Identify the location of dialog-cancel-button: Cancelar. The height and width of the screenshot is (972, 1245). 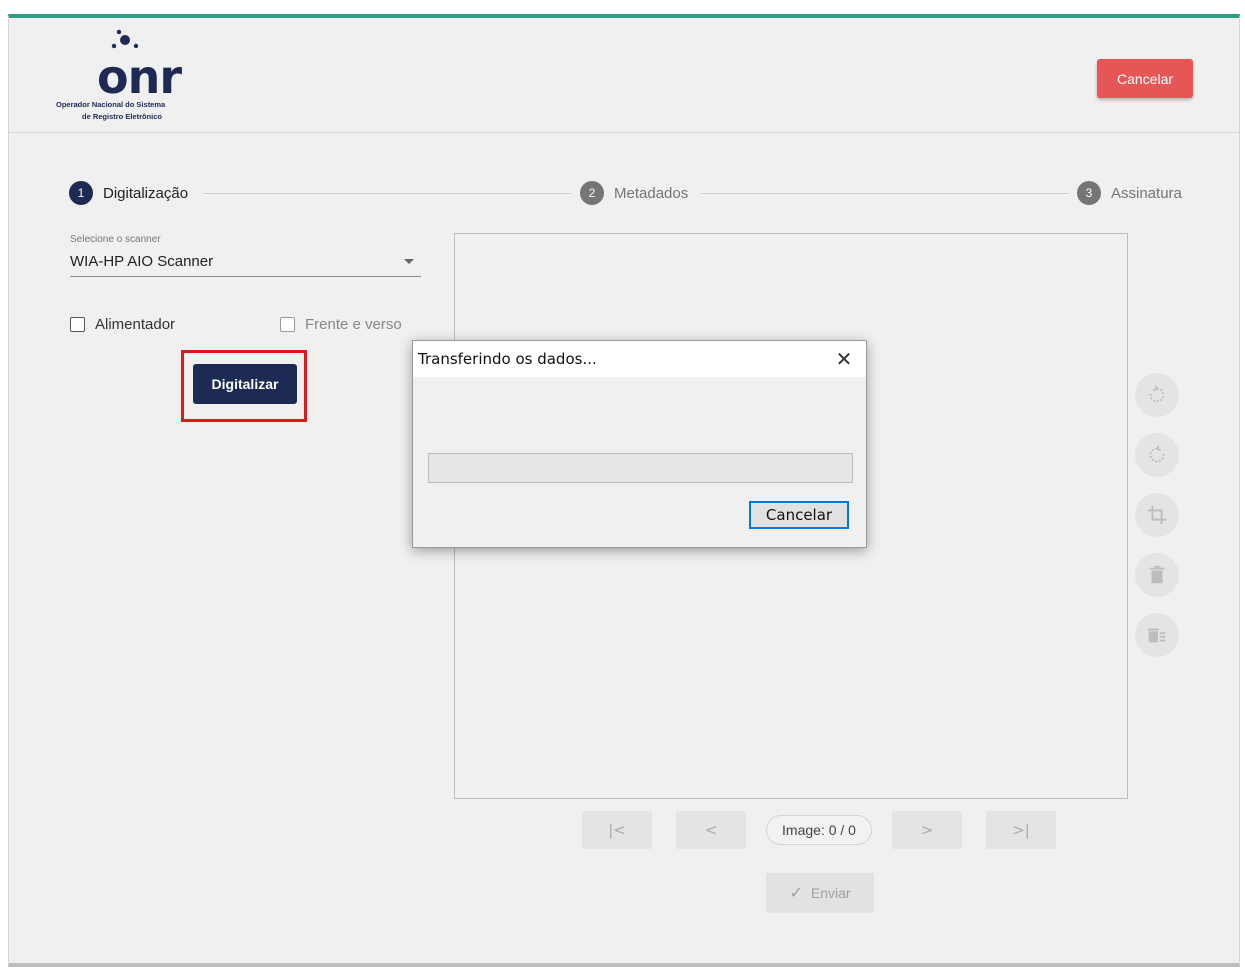
(799, 515).